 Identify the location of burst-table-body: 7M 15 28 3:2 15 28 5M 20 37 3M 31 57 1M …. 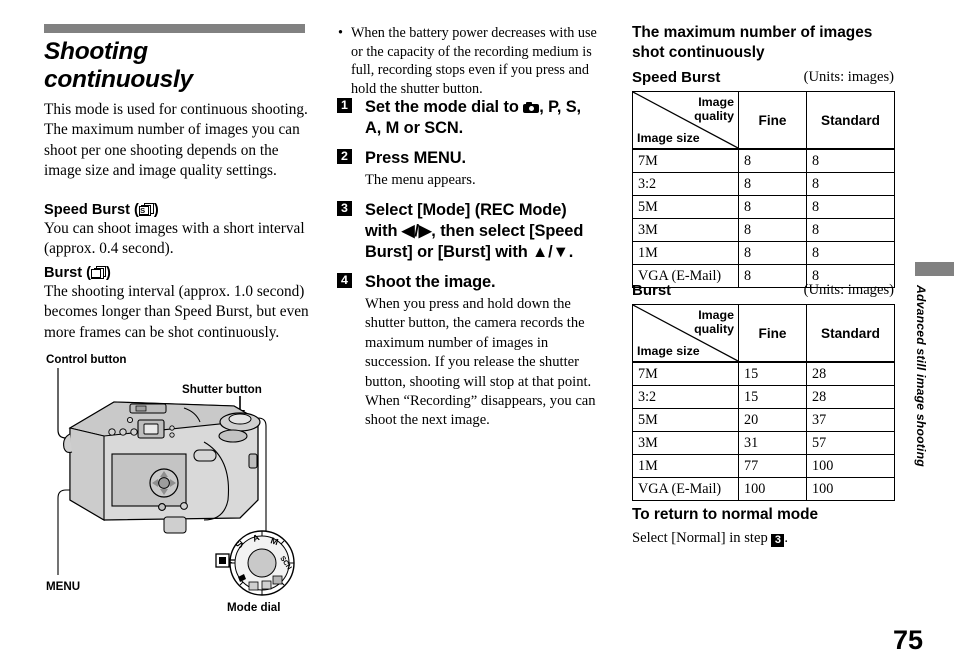
(763, 431).